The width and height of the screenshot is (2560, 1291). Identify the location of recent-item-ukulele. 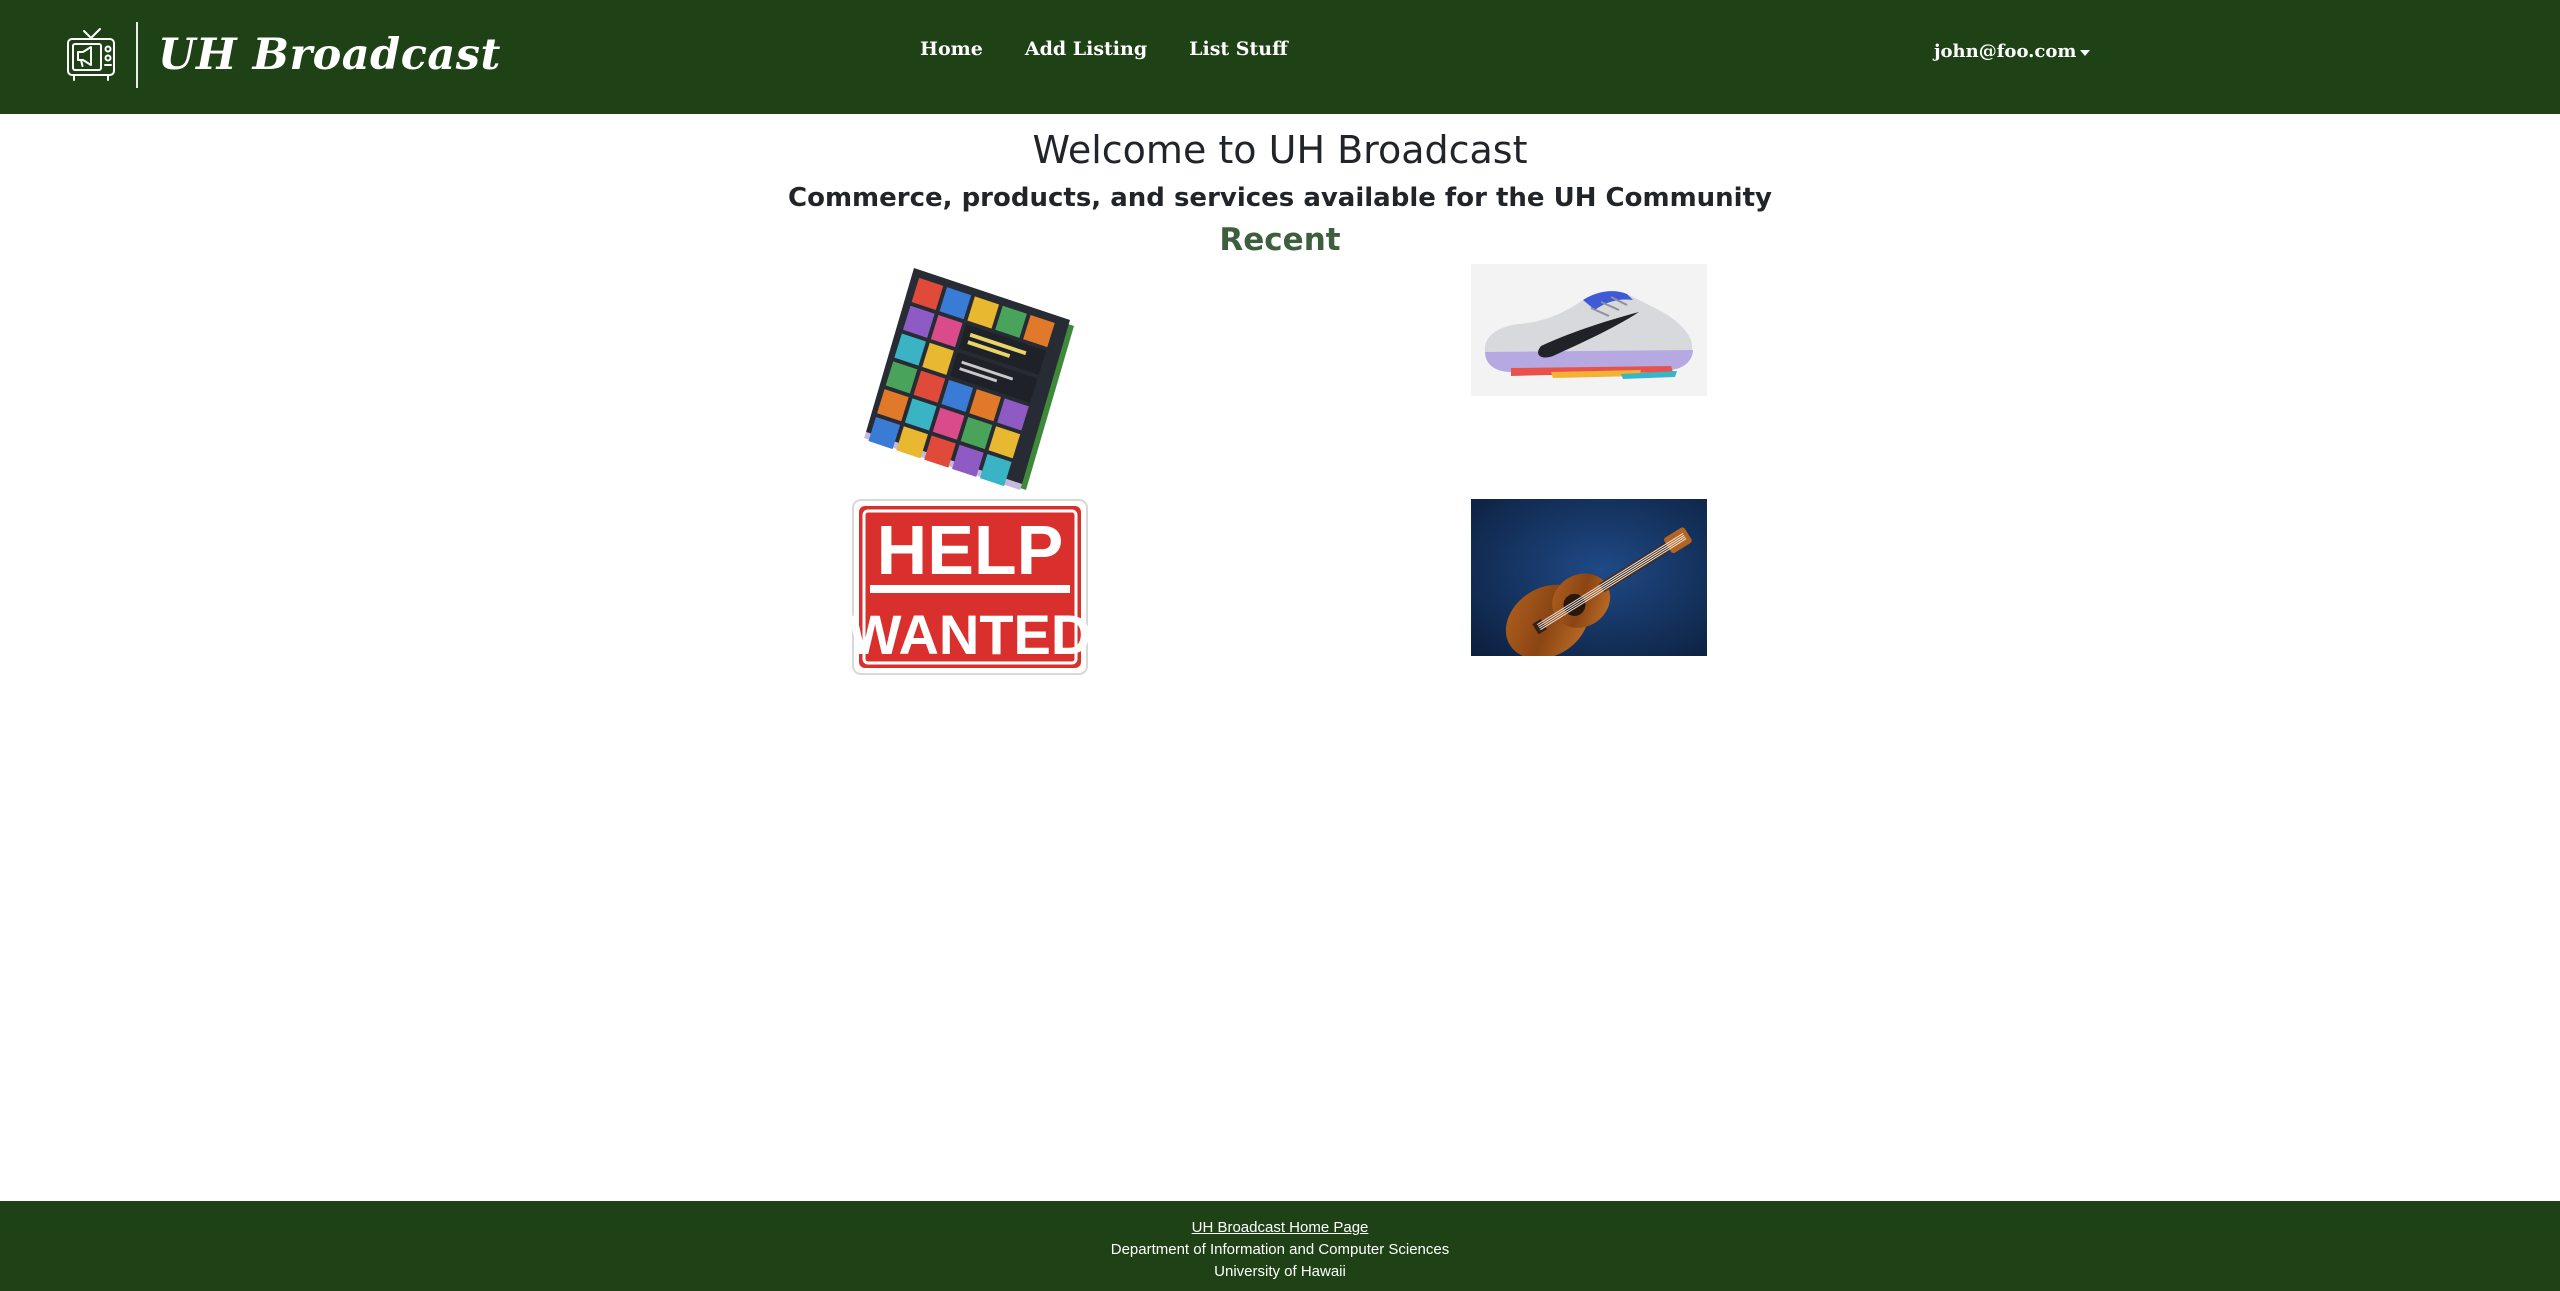
(1589, 577).